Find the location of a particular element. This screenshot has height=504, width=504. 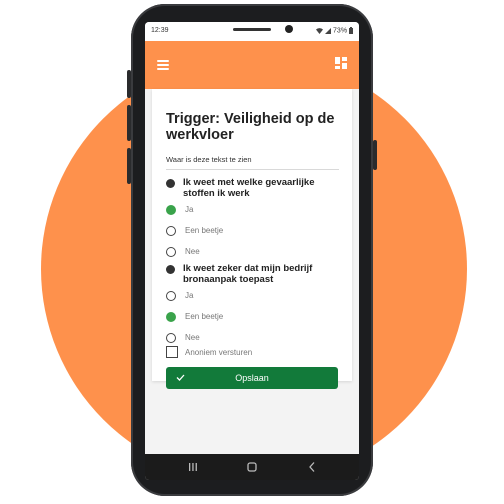

phone-power-button is located at coordinates (375, 155).